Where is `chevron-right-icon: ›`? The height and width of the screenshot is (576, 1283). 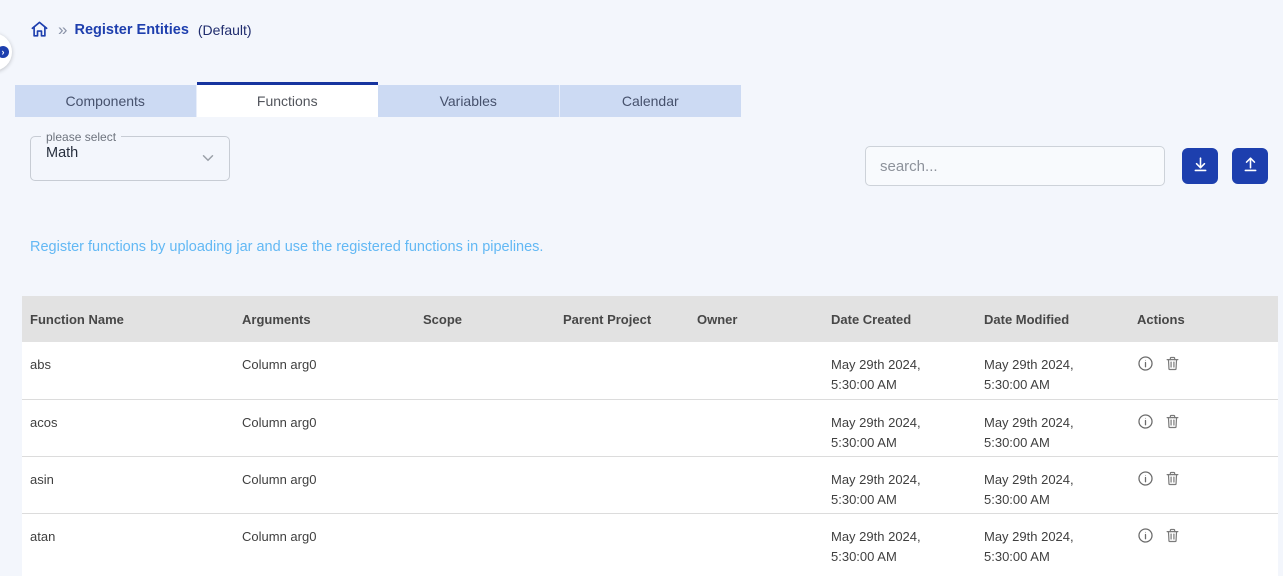
chevron-right-icon: › is located at coordinates (4, 52).